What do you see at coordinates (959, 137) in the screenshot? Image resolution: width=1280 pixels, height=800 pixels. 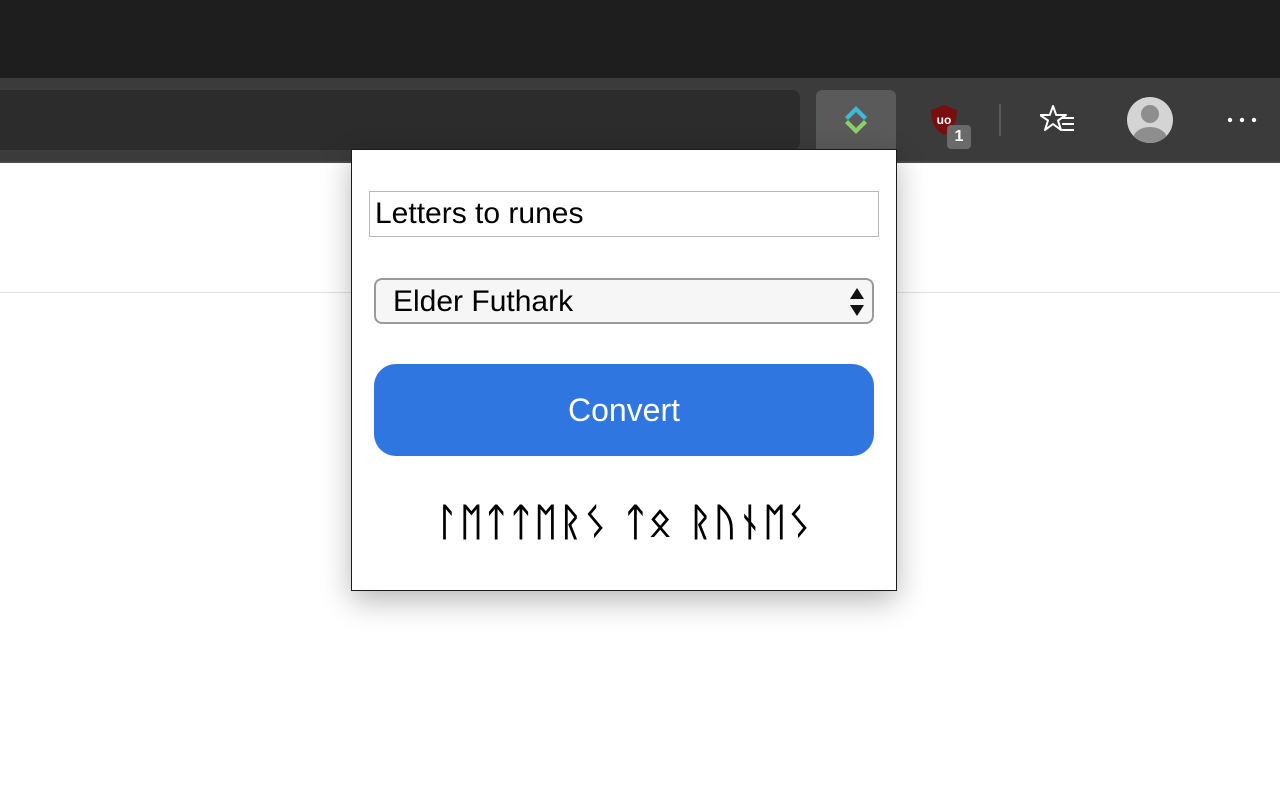 I see `ublock-badge: 1` at bounding box center [959, 137].